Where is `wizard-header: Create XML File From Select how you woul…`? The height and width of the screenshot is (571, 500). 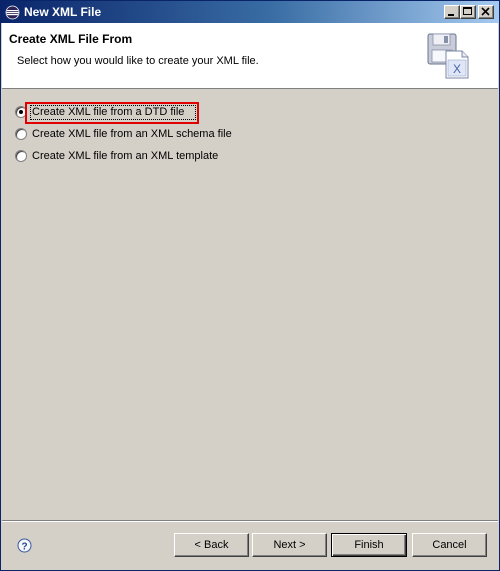 wizard-header: Create XML File From Select how you woul… is located at coordinates (250, 56).